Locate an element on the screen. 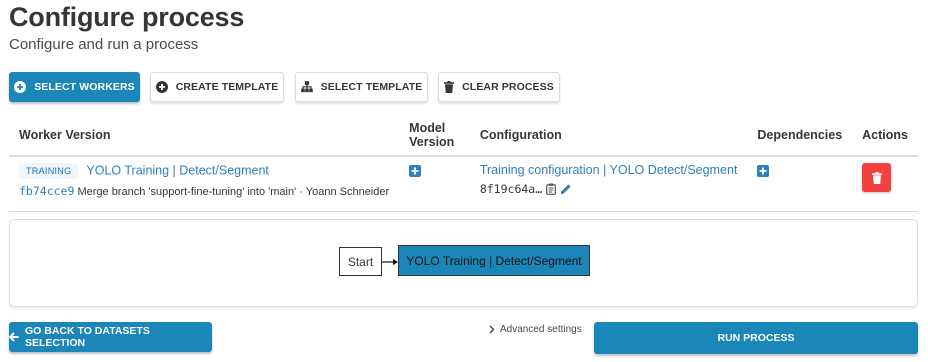 Image resolution: width=928 pixels, height=362 pixels. go-back-button: GO BACK TO DATASETS SELECTION is located at coordinates (110, 337).